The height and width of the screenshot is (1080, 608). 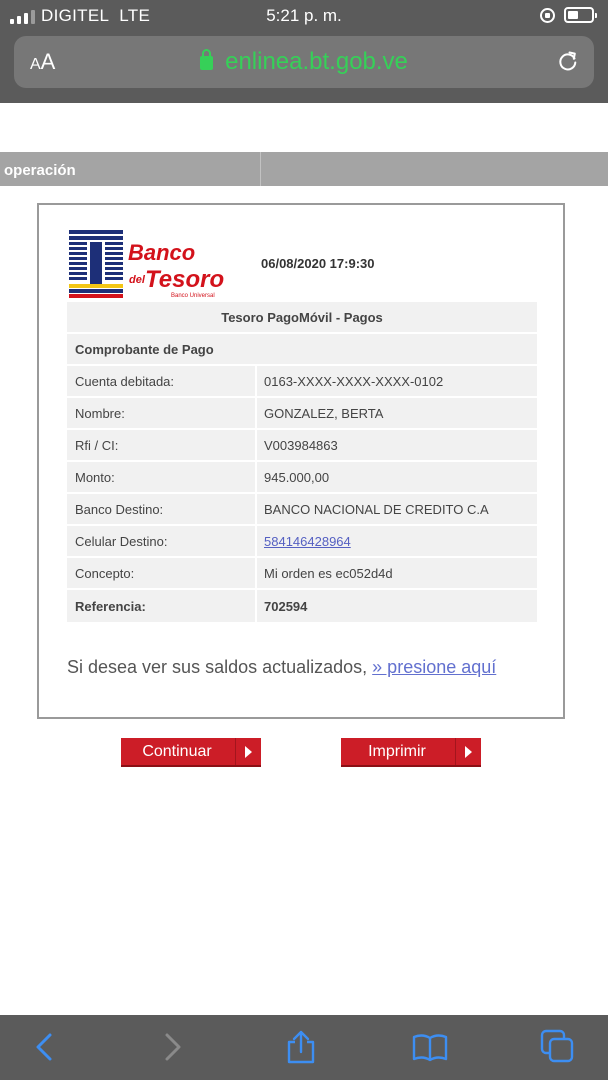 I want to click on table-row: Rfi / CI: V003984863, so click(x=302, y=446).